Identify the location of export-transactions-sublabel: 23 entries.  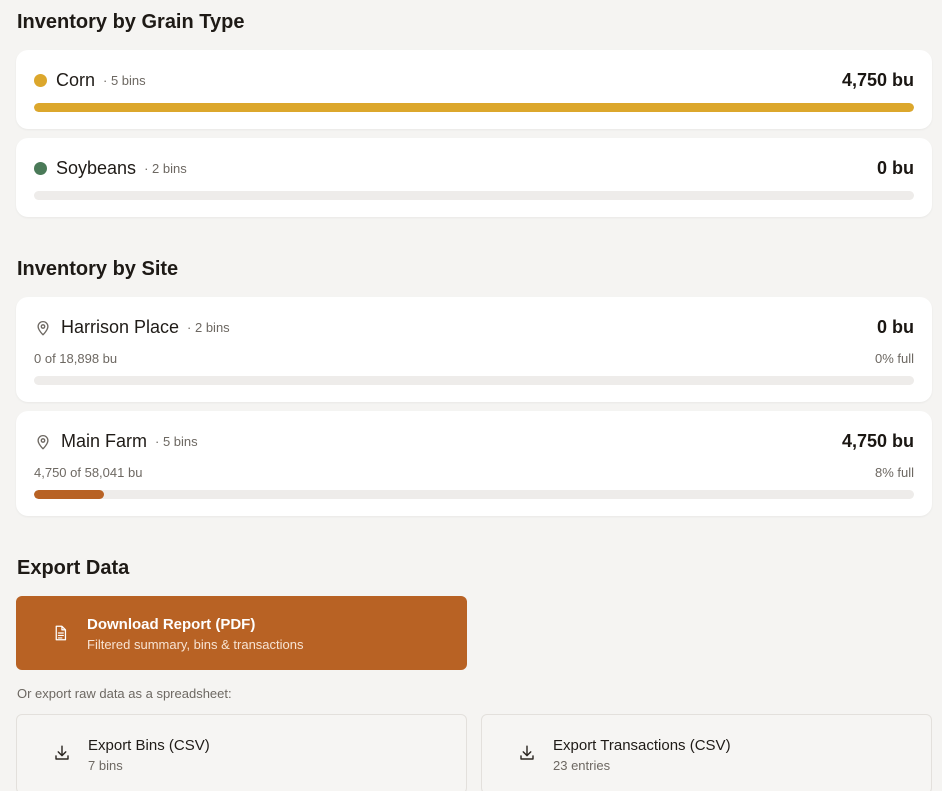
(582, 765).